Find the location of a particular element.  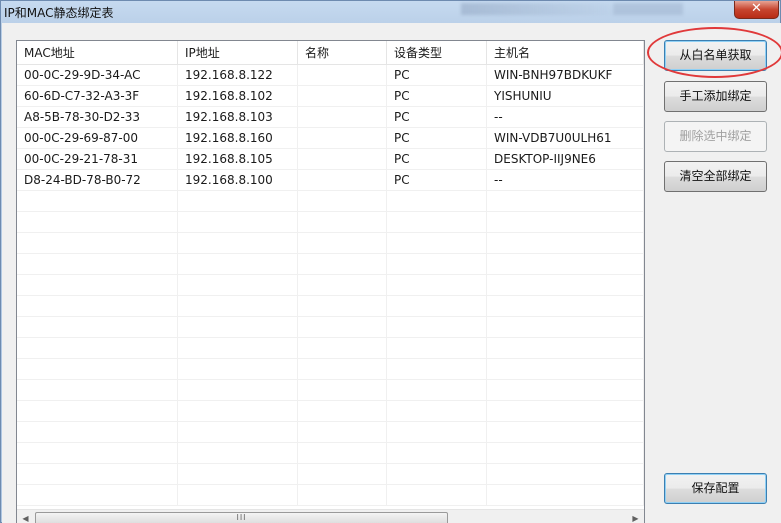

horizontal-scrollbar: ◀ III ▶ is located at coordinates (330, 516).